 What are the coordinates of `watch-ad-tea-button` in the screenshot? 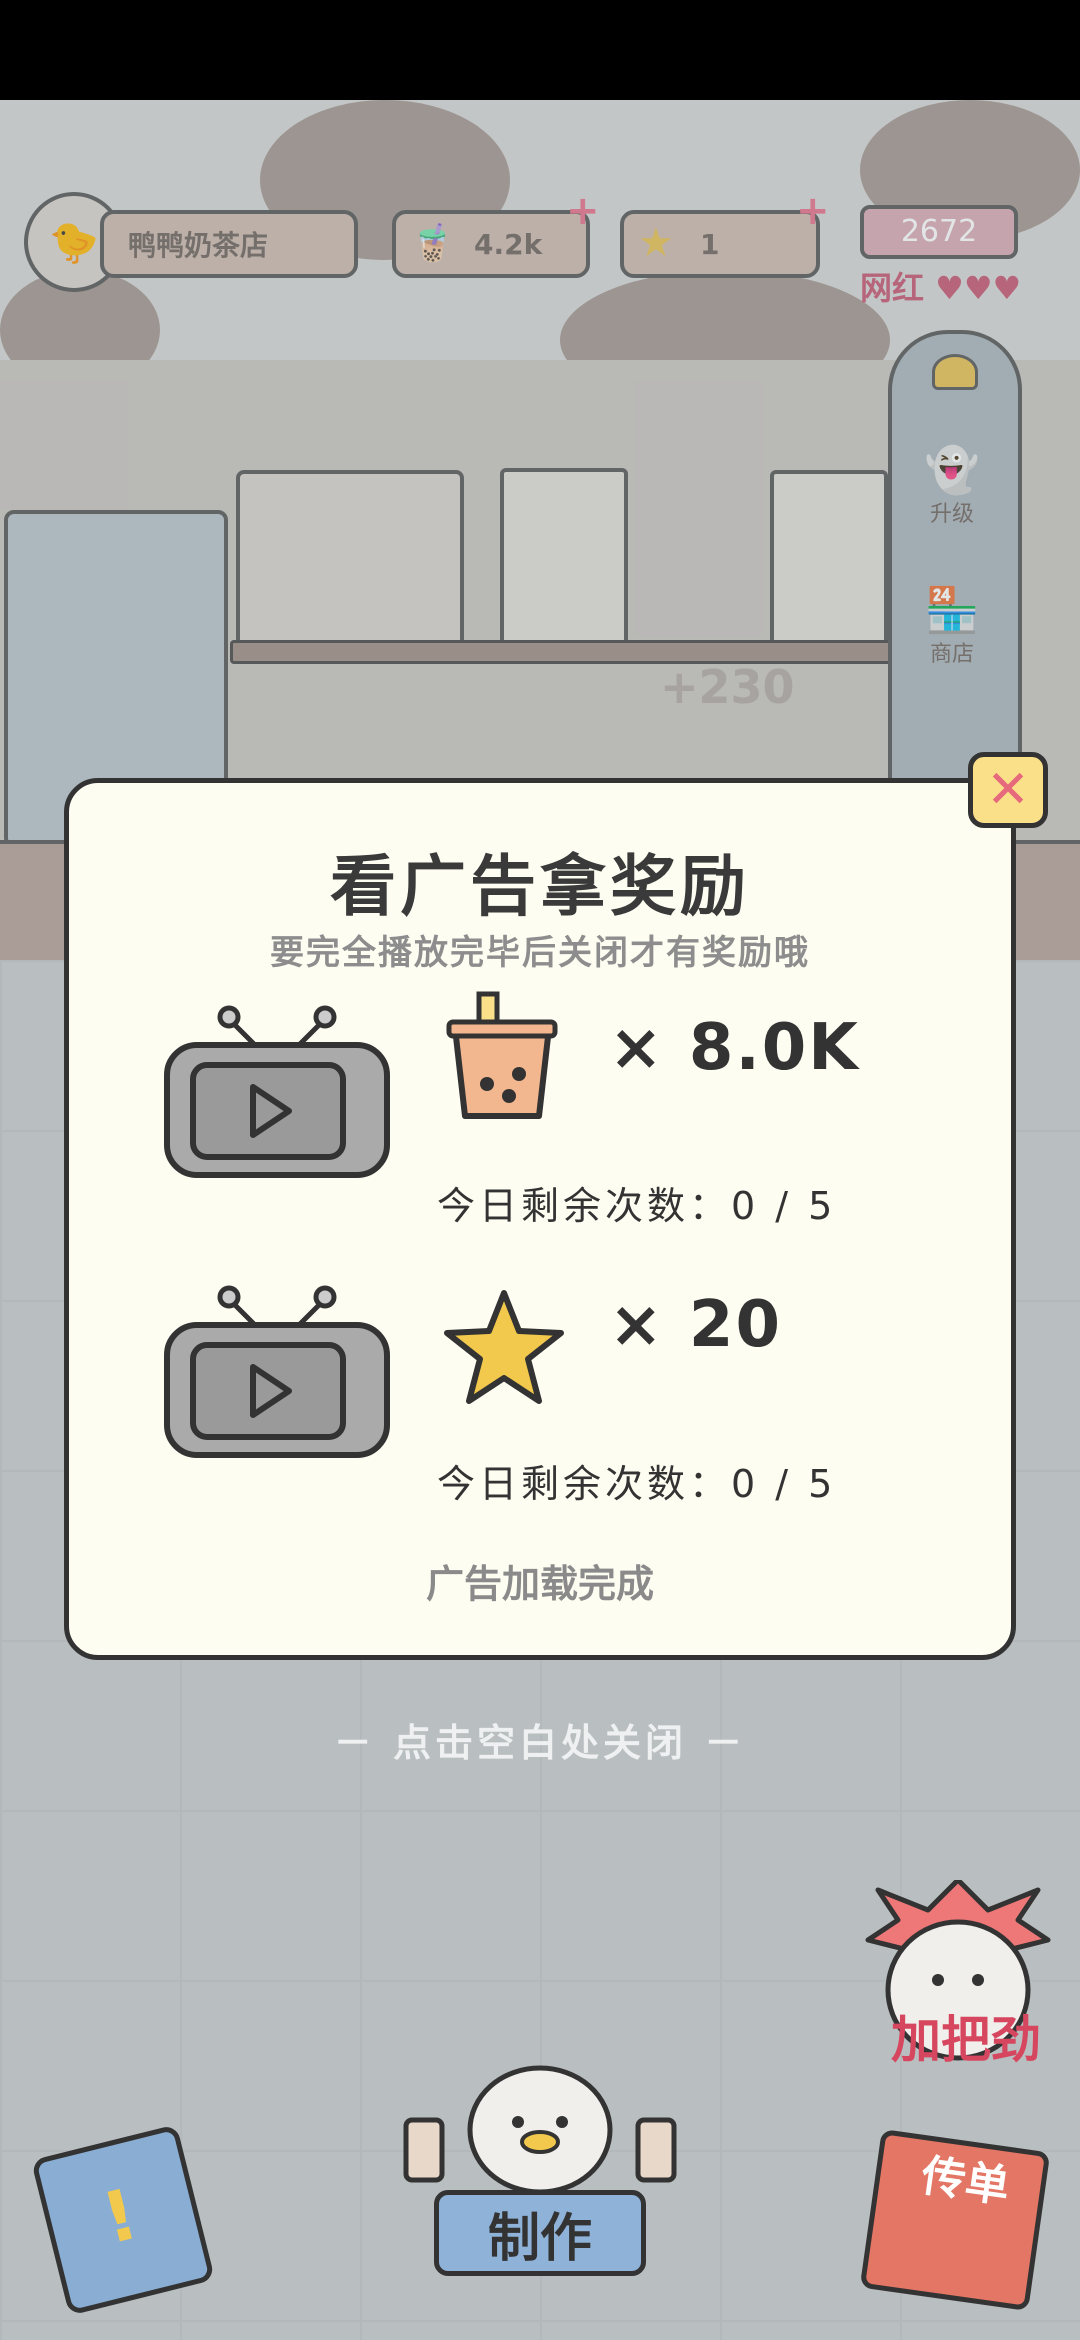 It's located at (277, 1093).